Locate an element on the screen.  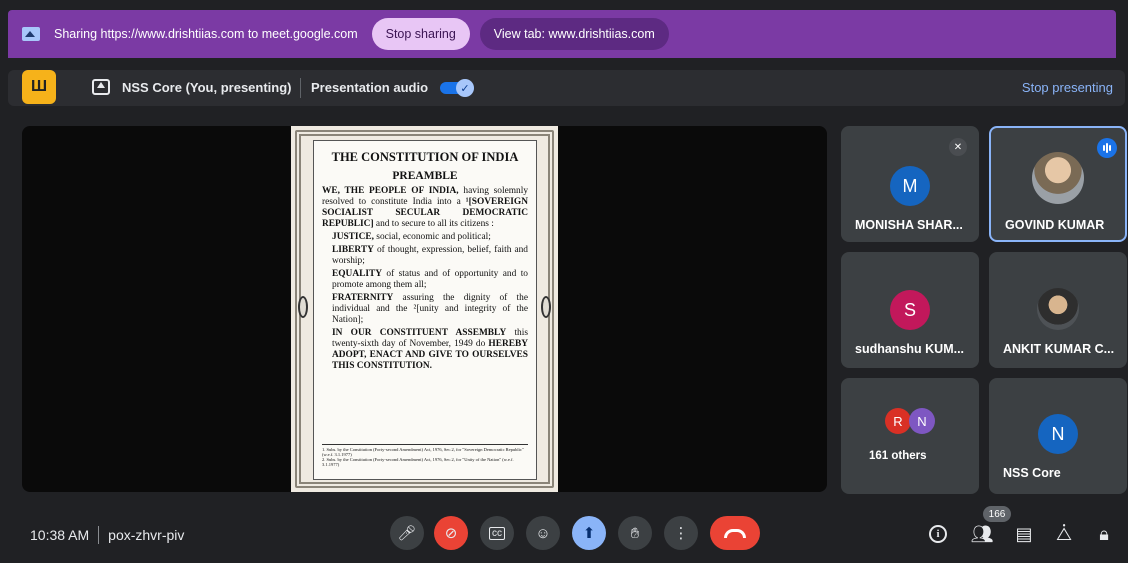
participant-name: 161 others is located at coordinates (898, 456).